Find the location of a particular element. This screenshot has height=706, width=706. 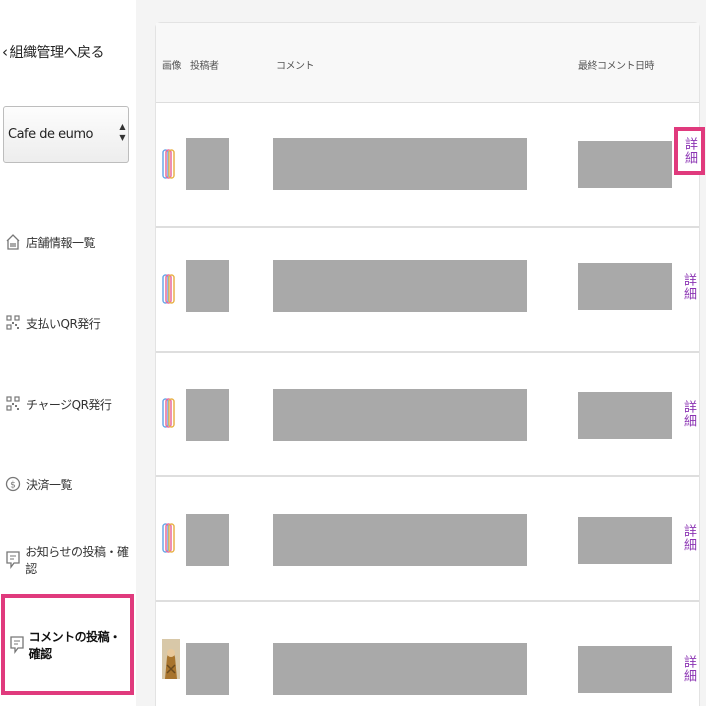

sidebar-item-comments: コメントの投稿・確認 is located at coordinates (67, 644).